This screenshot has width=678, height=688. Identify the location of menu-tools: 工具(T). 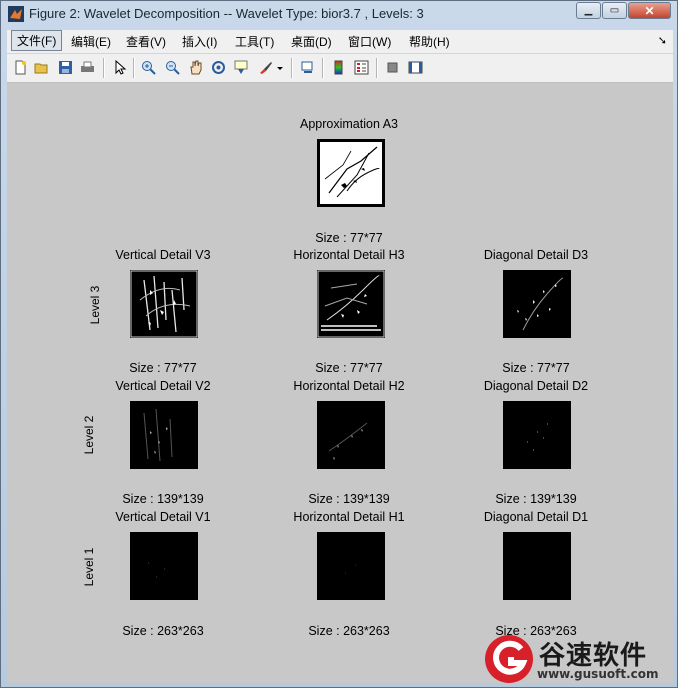
(254, 41).